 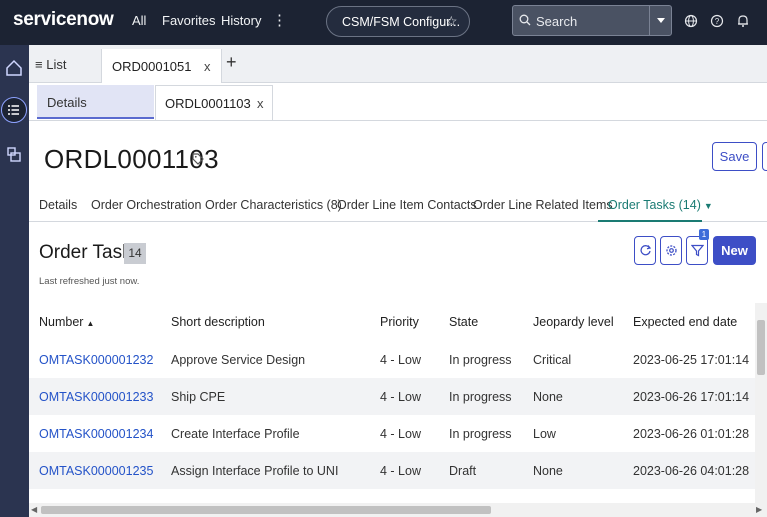 What do you see at coordinates (61, 322) in the screenshot?
I see `column-header-label: Number` at bounding box center [61, 322].